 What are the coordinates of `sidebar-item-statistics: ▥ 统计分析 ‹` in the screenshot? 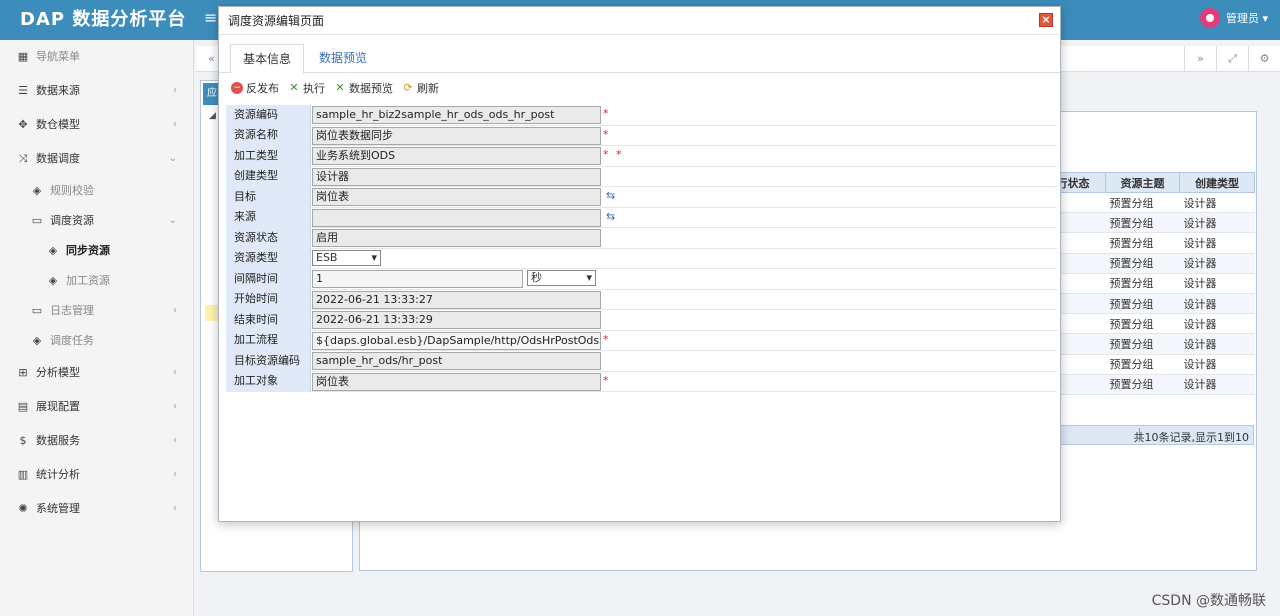 It's located at (96, 475).